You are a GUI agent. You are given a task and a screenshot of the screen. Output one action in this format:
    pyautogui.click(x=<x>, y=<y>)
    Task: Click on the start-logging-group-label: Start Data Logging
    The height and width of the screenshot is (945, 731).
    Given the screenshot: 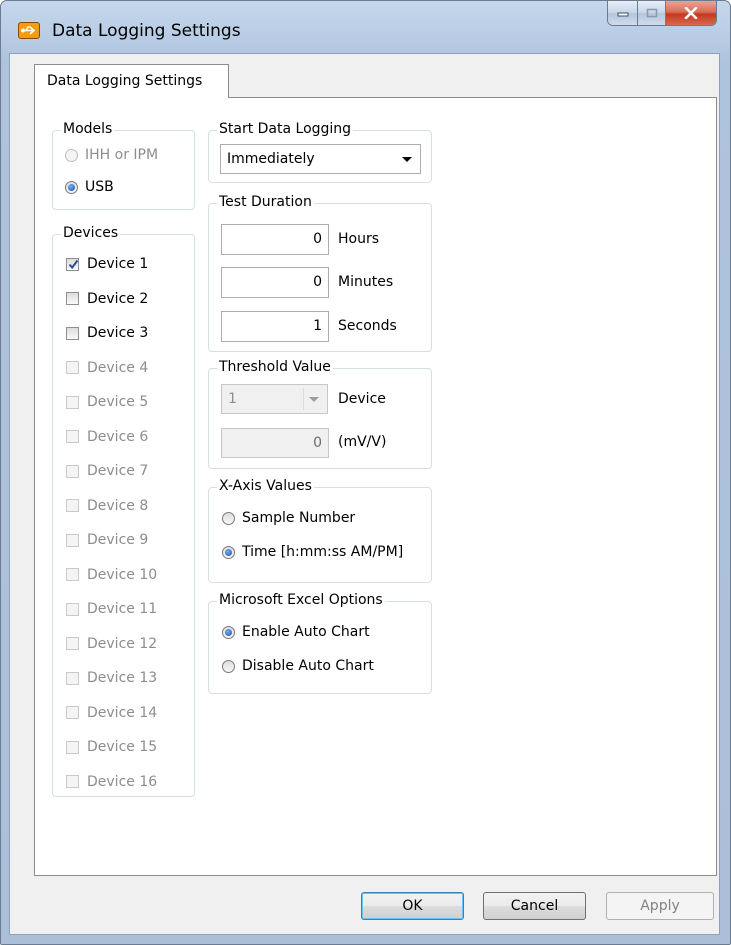 What is the action you would take?
    pyautogui.click(x=285, y=129)
    